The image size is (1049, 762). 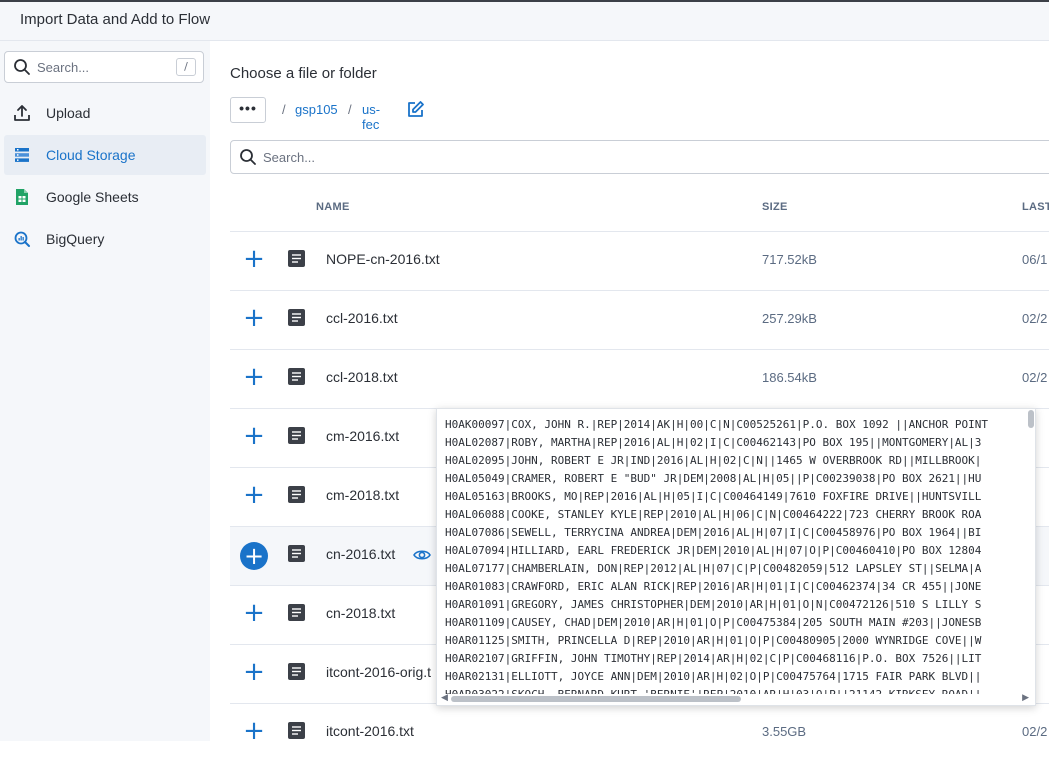 I want to click on dialog-title: Import Data and Add to Flow, so click(x=115, y=19).